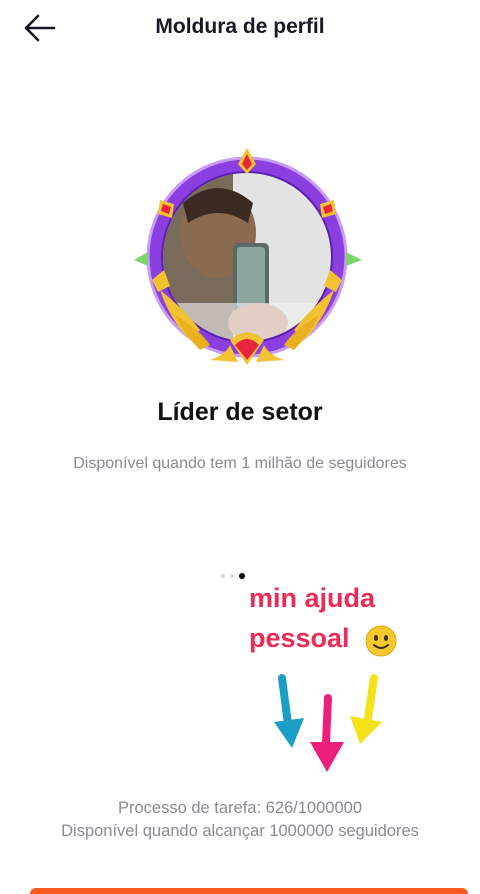 This screenshot has width=480, height=894. I want to click on frame-ring, so click(248, 256).